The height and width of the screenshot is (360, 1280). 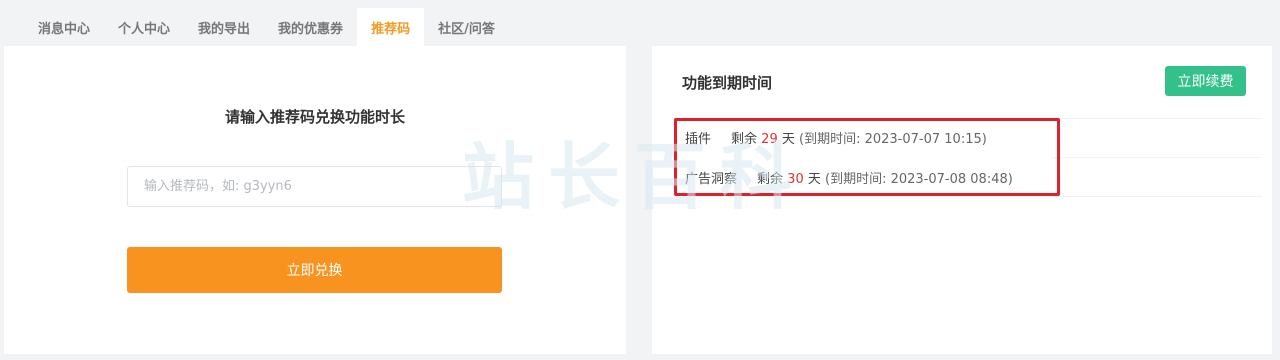 What do you see at coordinates (314, 117) in the screenshot?
I see `redeem-title: 请输入推荐码兑换功能时长` at bounding box center [314, 117].